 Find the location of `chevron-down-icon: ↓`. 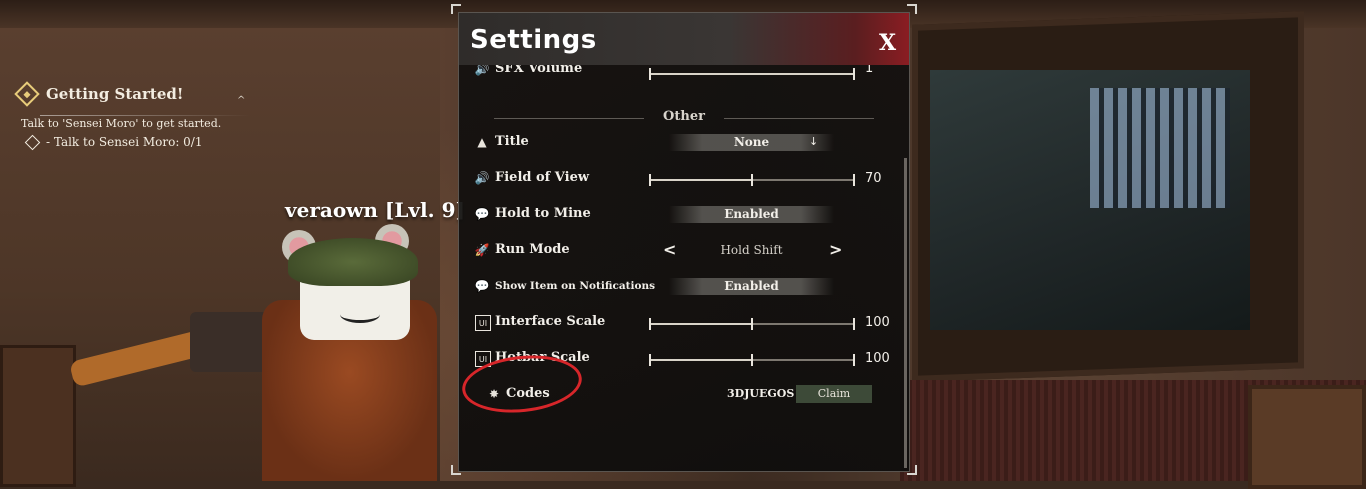

chevron-down-icon: ↓ is located at coordinates (813, 141).